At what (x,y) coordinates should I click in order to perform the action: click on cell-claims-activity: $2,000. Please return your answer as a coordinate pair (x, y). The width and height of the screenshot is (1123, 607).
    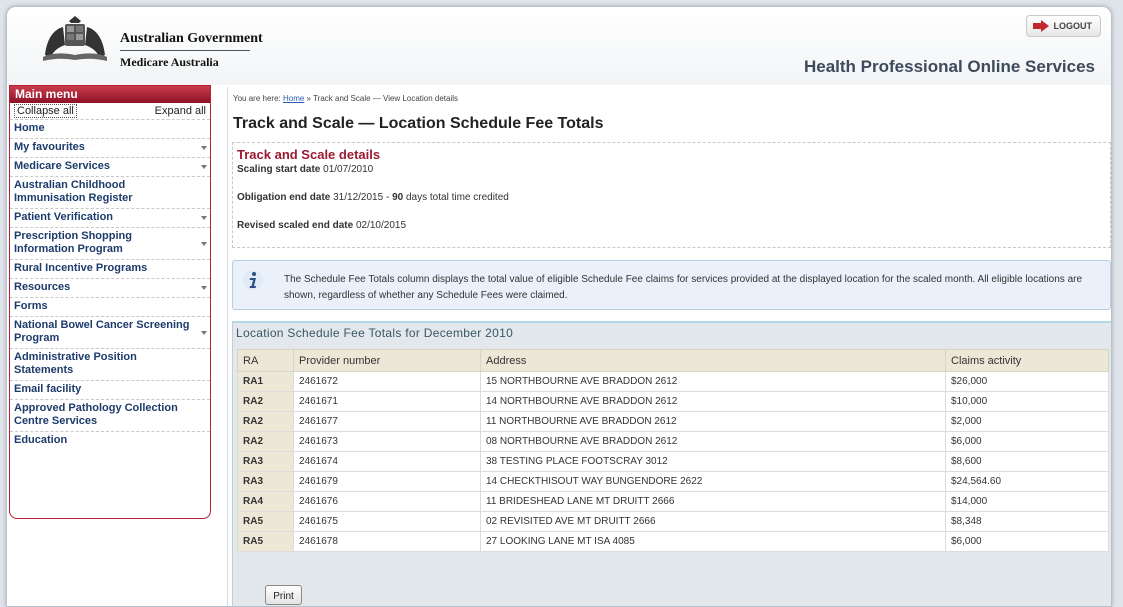
    Looking at the image, I should click on (1027, 421).